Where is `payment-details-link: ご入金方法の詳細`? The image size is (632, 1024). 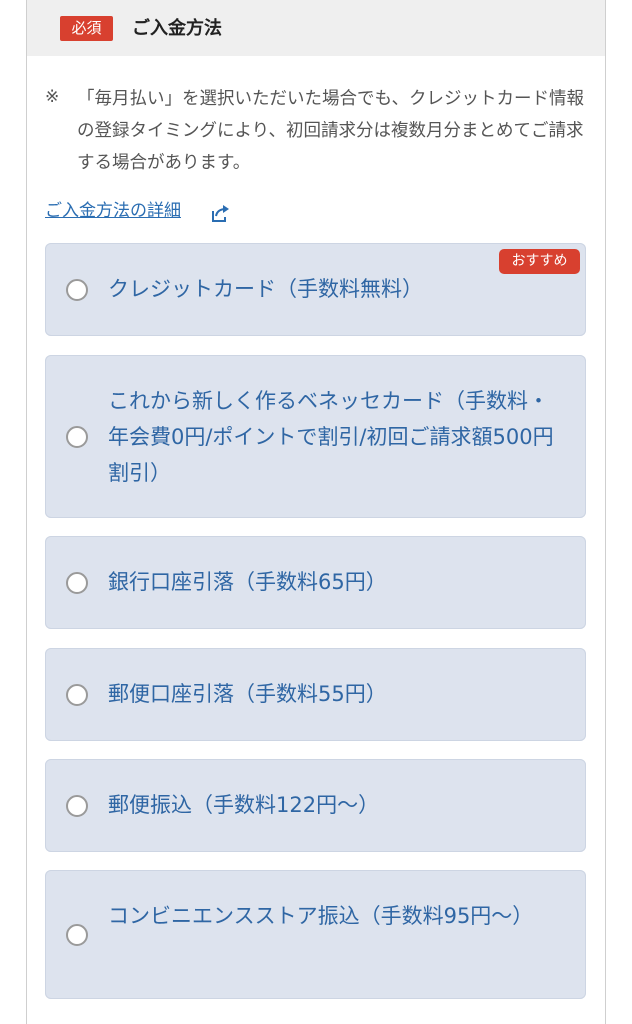
payment-details-link: ご入金方法の詳細 is located at coordinates (113, 211).